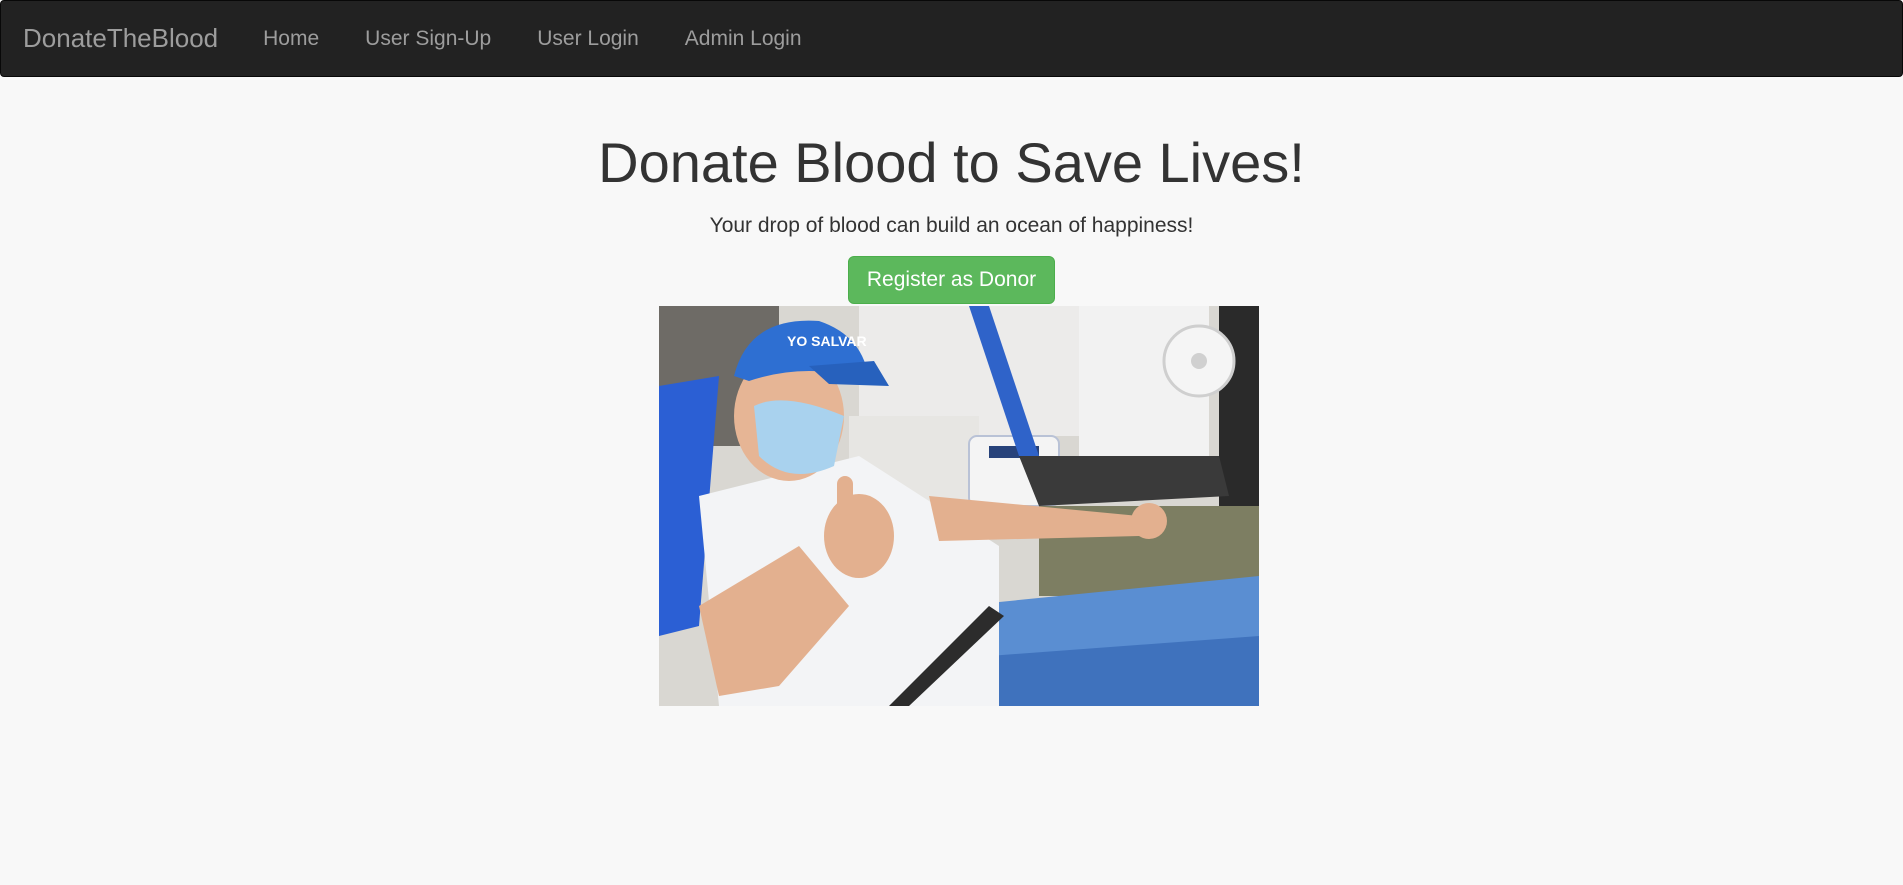 The width and height of the screenshot is (1903, 885). What do you see at coordinates (743, 39) in the screenshot?
I see `nav-admin-login: Admin Login` at bounding box center [743, 39].